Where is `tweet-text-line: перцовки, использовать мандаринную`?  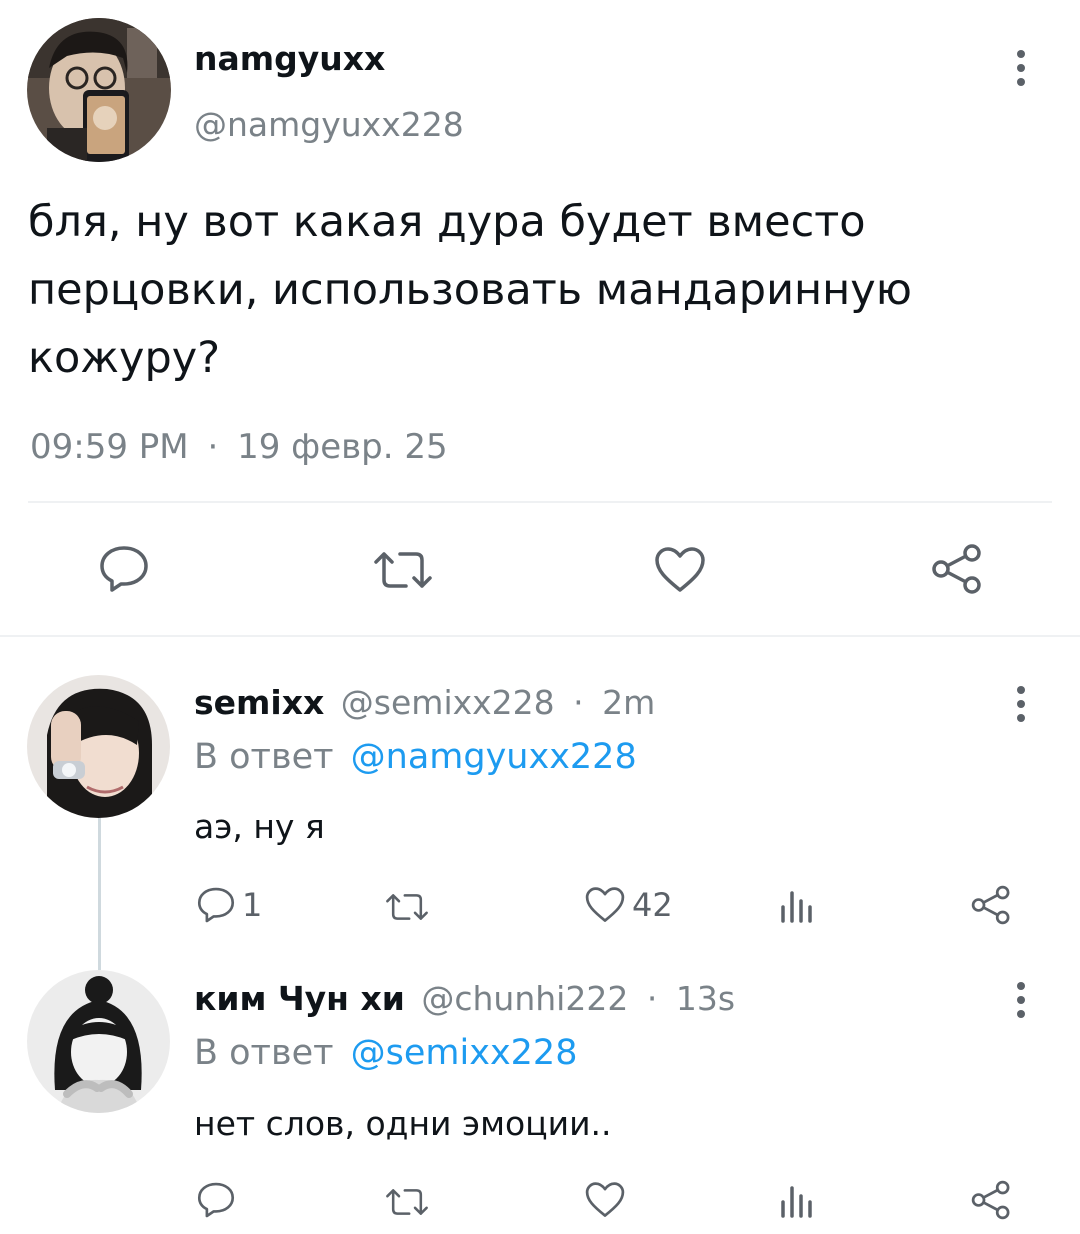 tweet-text-line: перцовки, использовать мандаринную is located at coordinates (470, 290).